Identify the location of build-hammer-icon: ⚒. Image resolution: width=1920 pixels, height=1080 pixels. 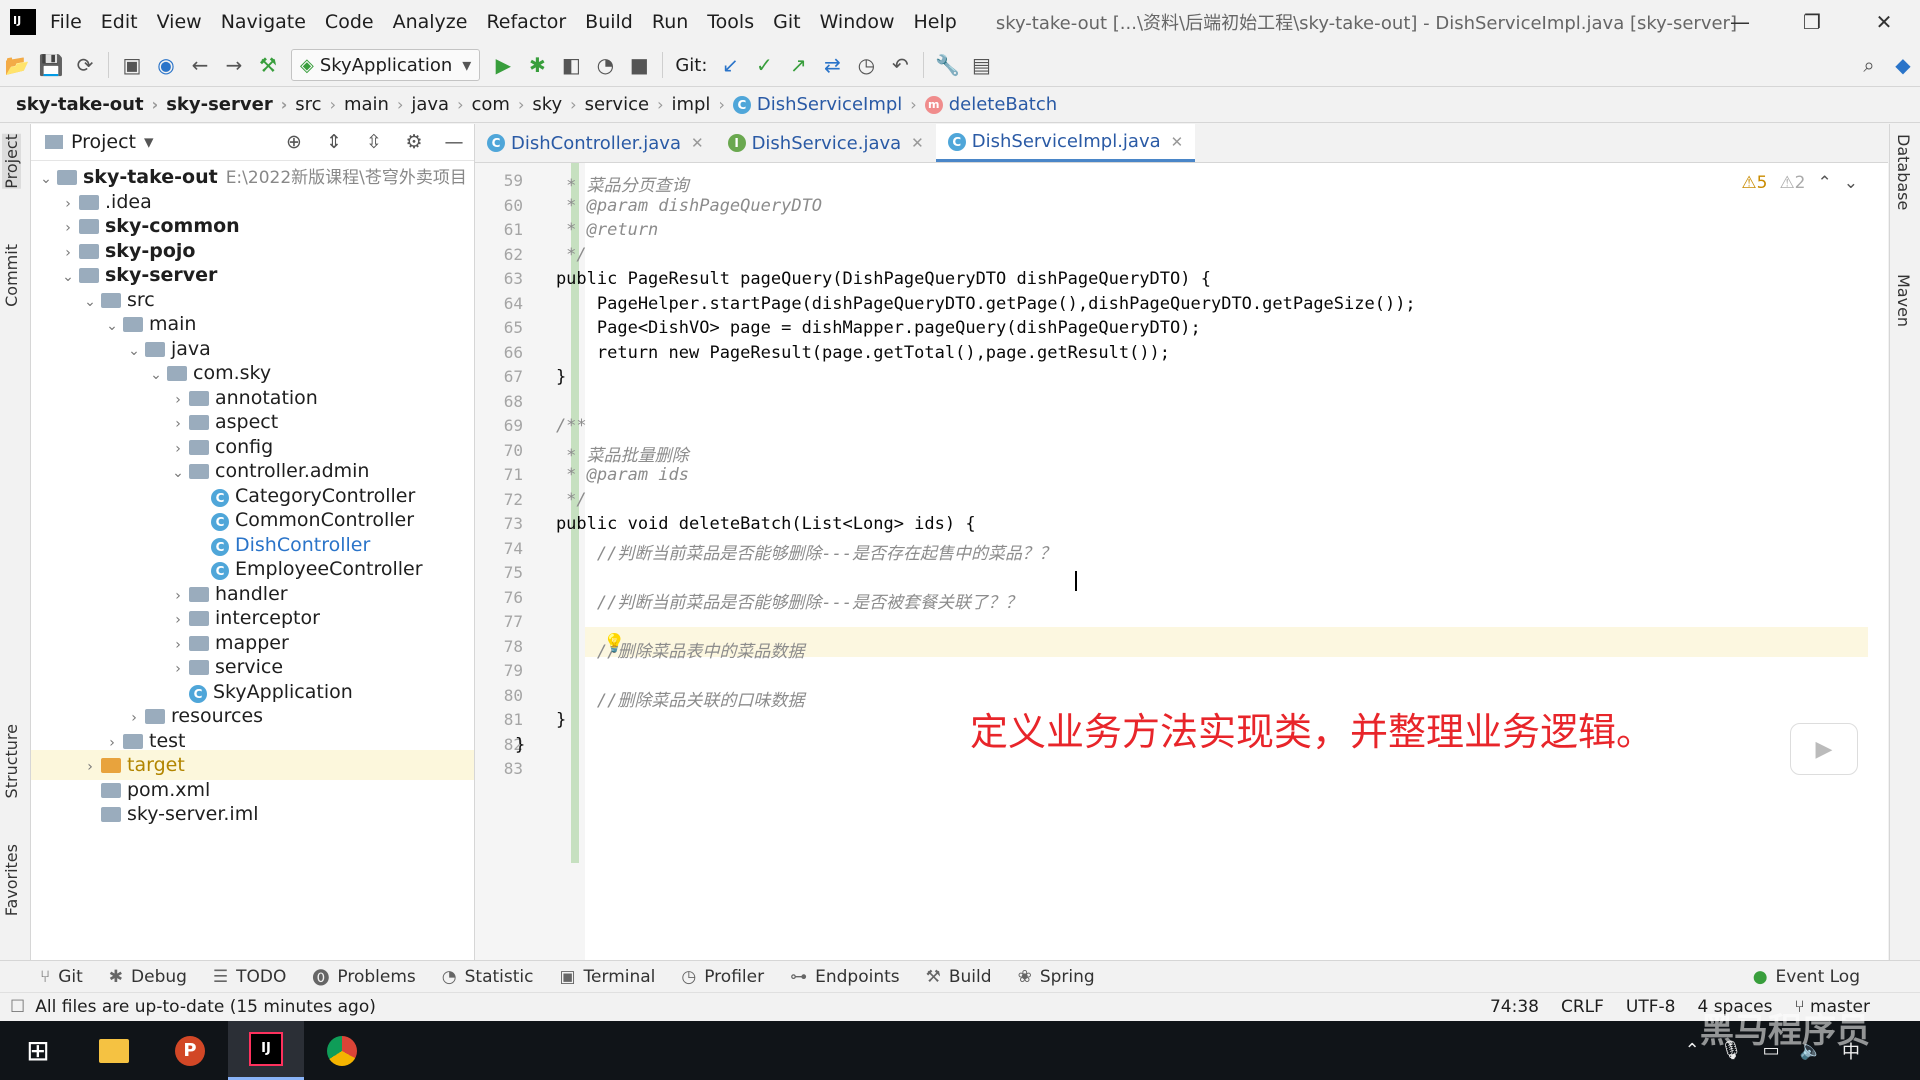
(268, 65).